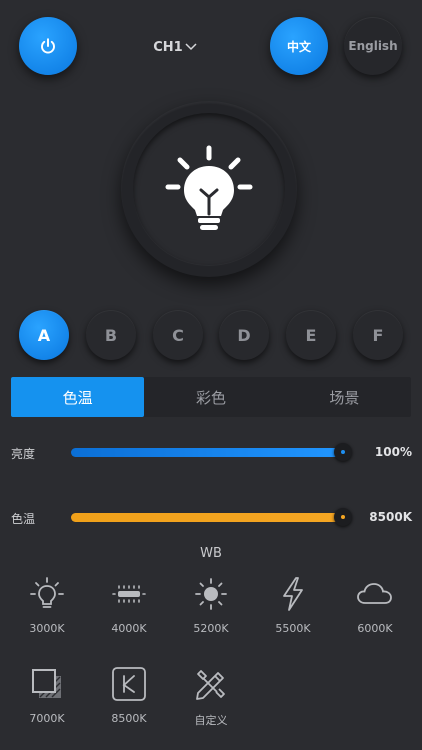 Image resolution: width=422 pixels, height=750 pixels. I want to click on wb-label: 5500K, so click(293, 628).